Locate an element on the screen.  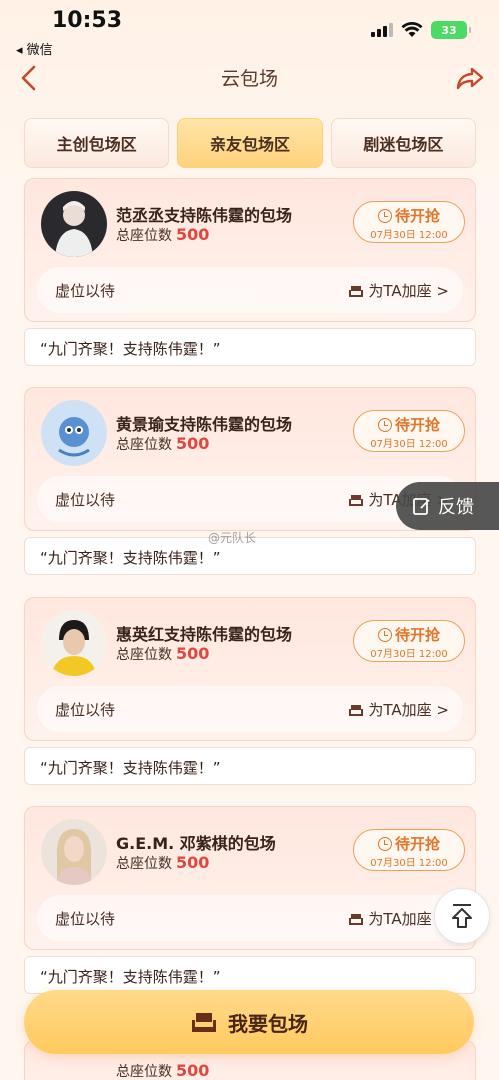
status-time: 10:53 is located at coordinates (87, 20).